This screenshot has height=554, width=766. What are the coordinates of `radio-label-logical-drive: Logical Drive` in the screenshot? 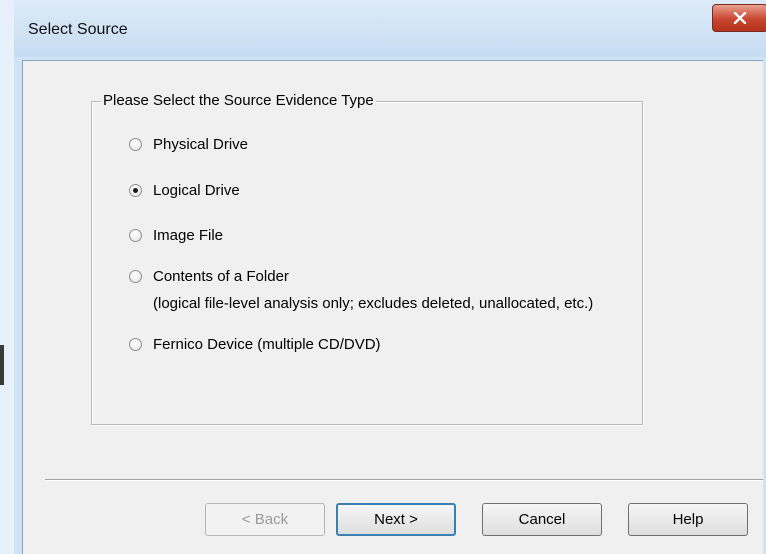 It's located at (196, 190).